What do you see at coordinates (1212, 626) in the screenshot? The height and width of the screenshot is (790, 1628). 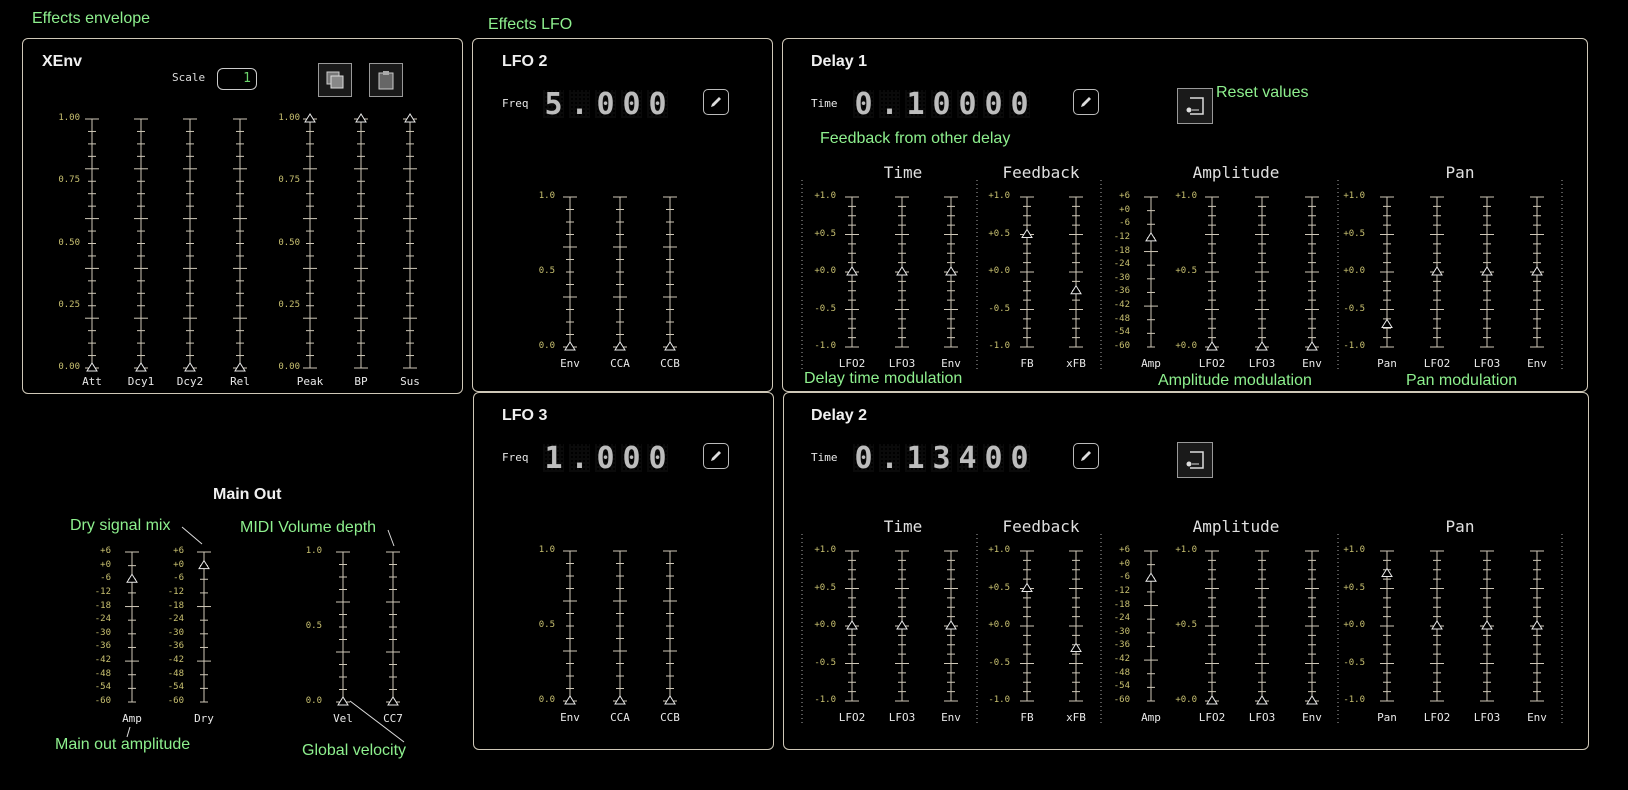 I see `delay2-amp-mod-slider-lfo2` at bounding box center [1212, 626].